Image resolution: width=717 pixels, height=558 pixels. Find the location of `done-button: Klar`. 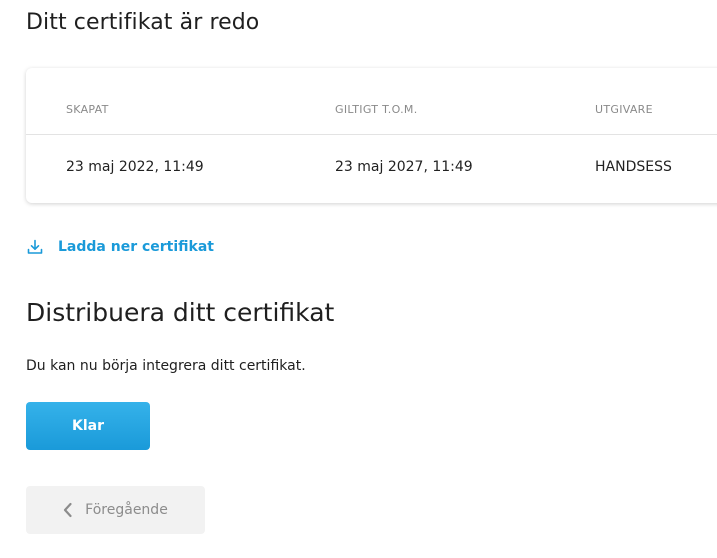

done-button: Klar is located at coordinates (88, 426).